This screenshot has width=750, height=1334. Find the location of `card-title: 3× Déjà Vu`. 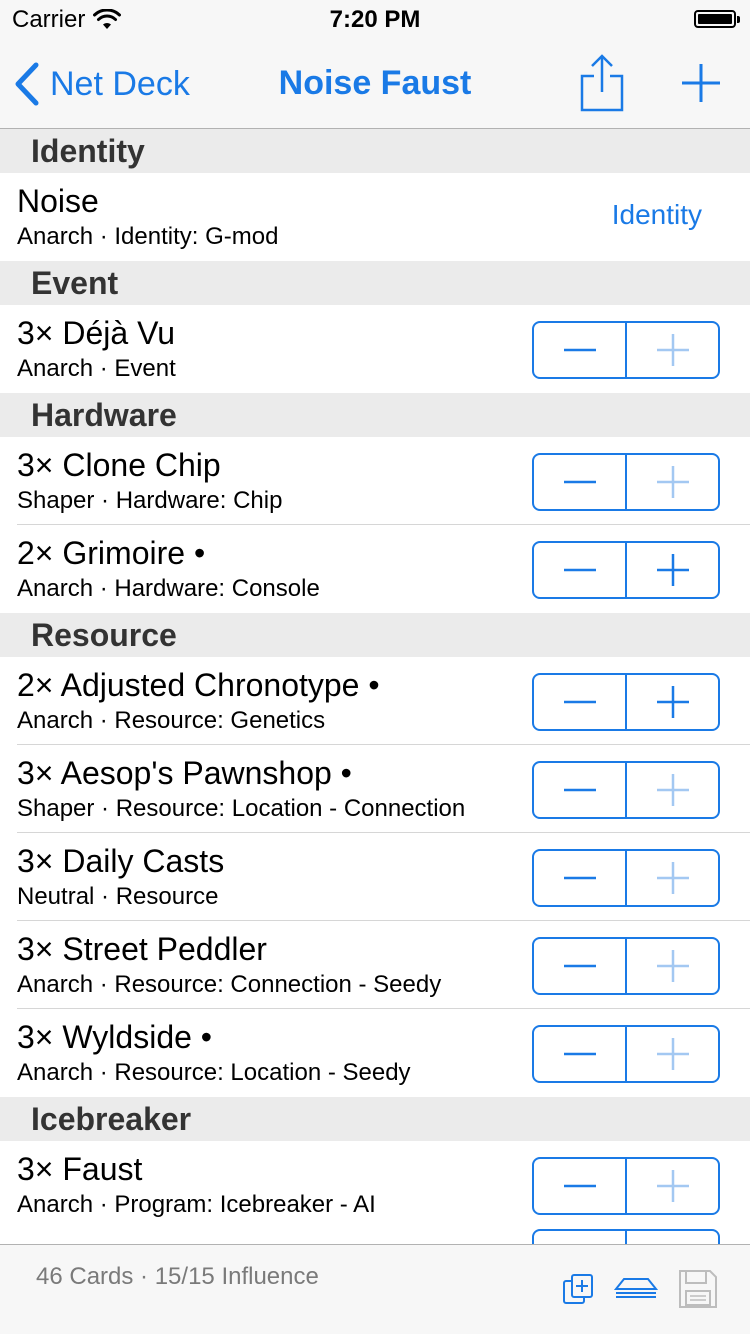

card-title: 3× Déjà Vu is located at coordinates (96, 333).